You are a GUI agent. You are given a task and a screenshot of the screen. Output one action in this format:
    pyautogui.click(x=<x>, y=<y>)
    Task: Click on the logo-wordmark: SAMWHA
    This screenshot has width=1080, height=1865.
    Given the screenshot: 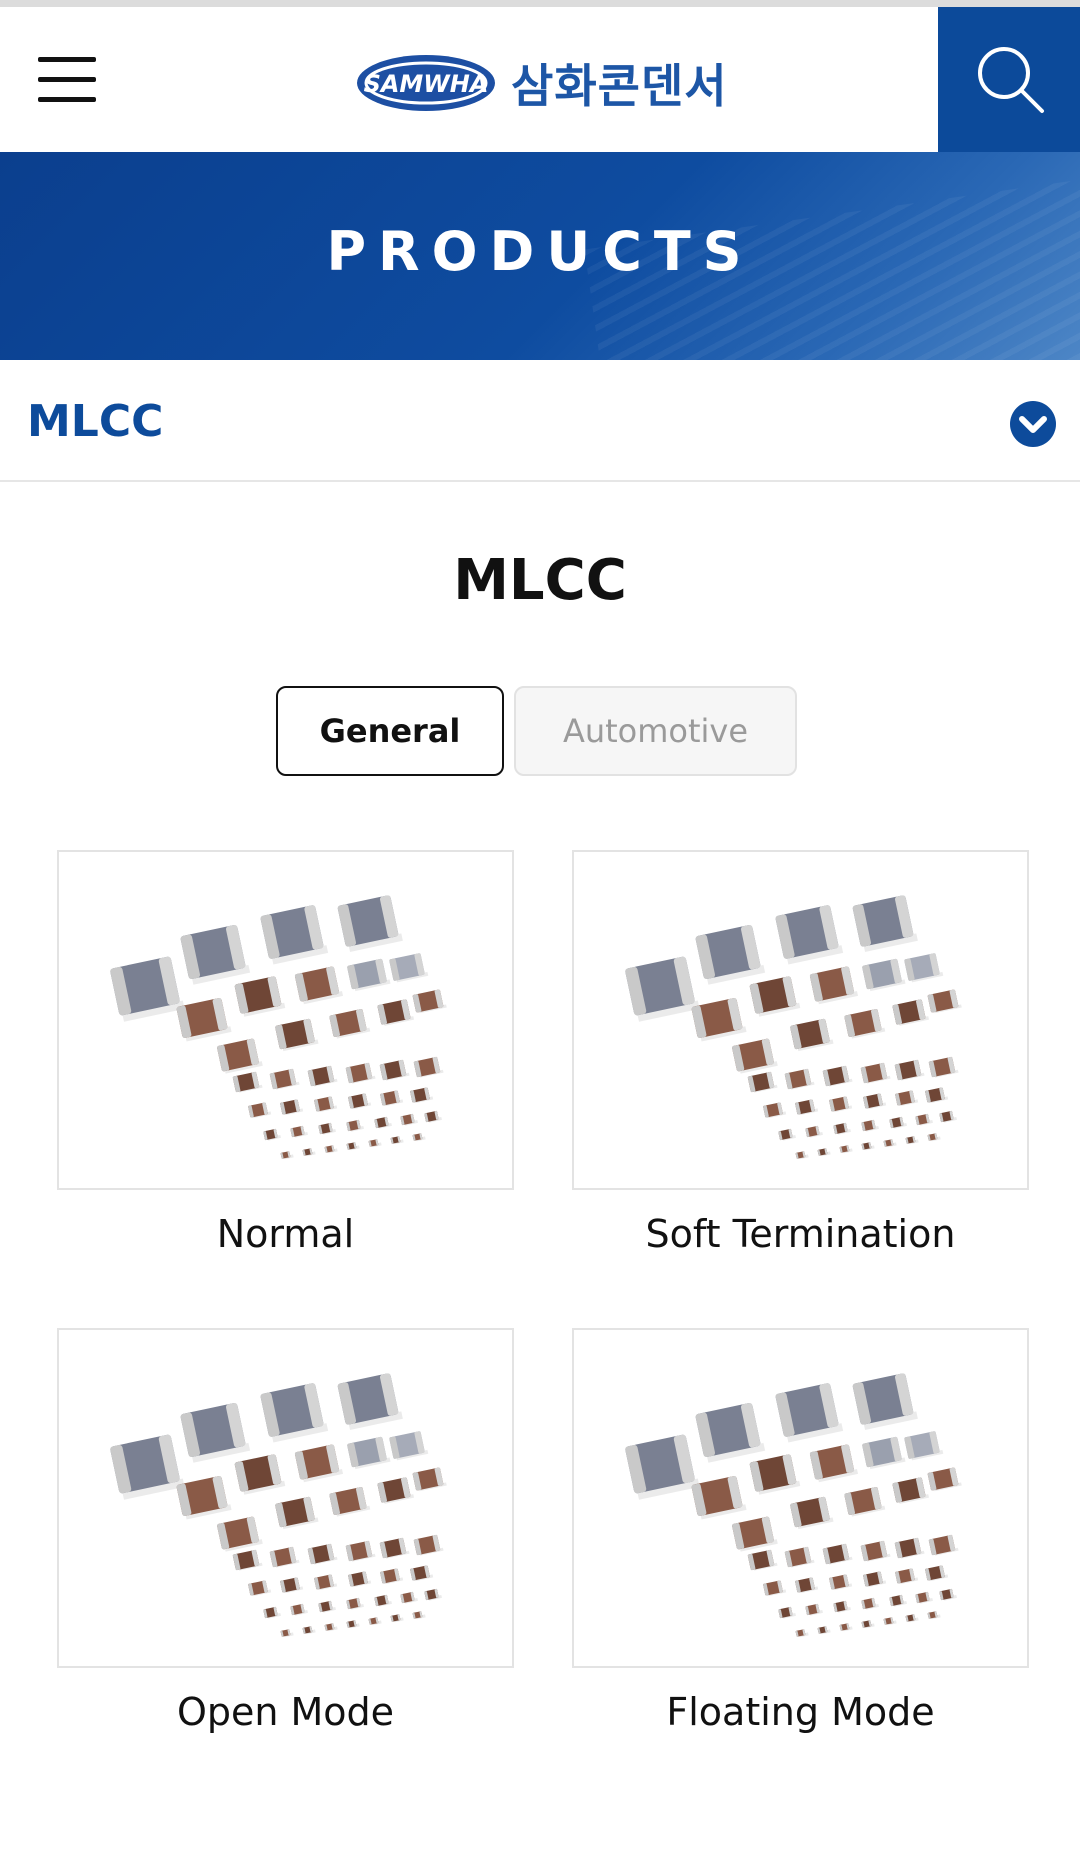 What is the action you would take?
    pyautogui.click(x=426, y=84)
    